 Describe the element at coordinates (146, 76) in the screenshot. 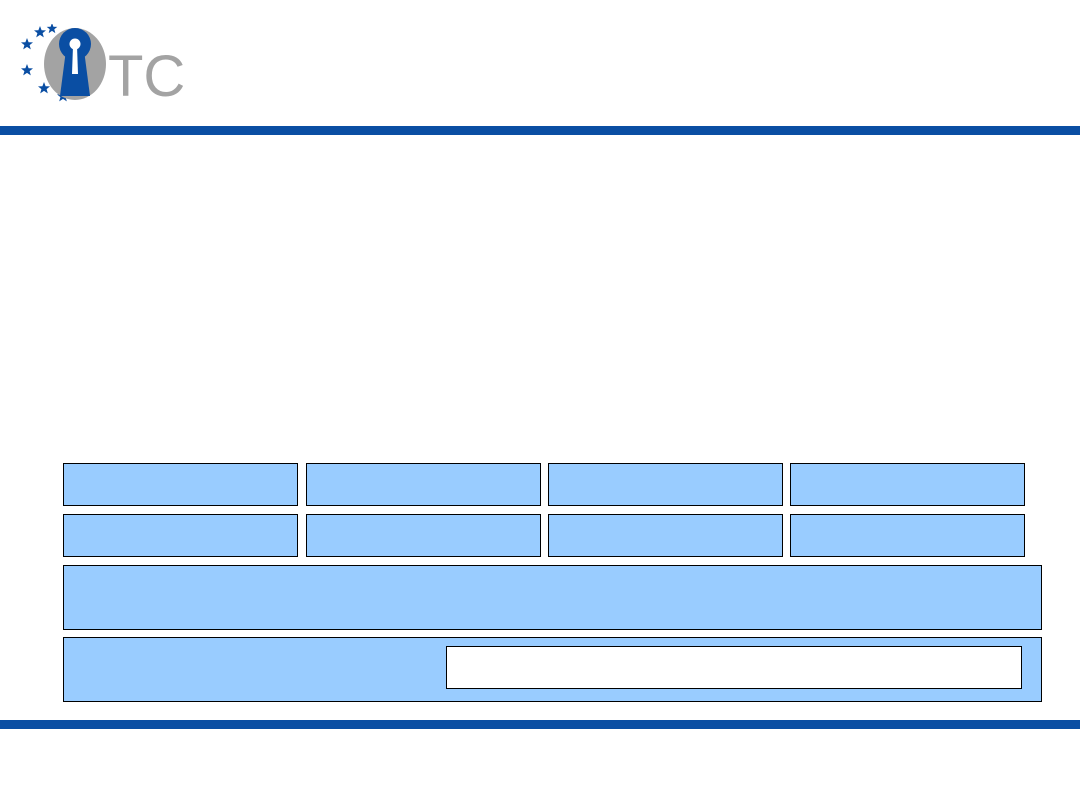

I see `logo-text: TC` at that location.